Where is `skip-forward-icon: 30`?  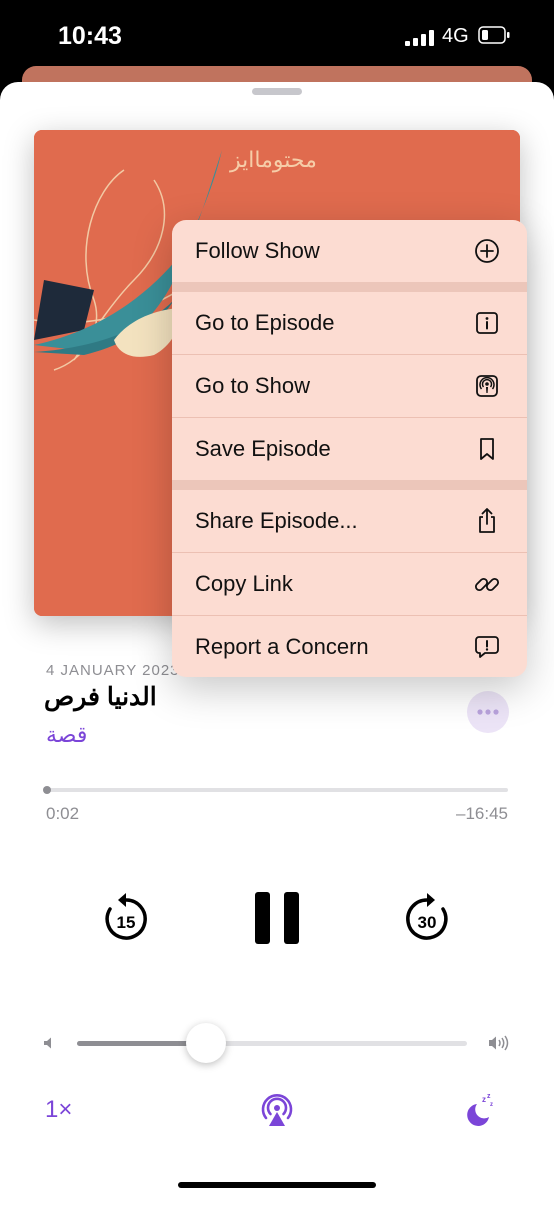 skip-forward-icon: 30 is located at coordinates (427, 916).